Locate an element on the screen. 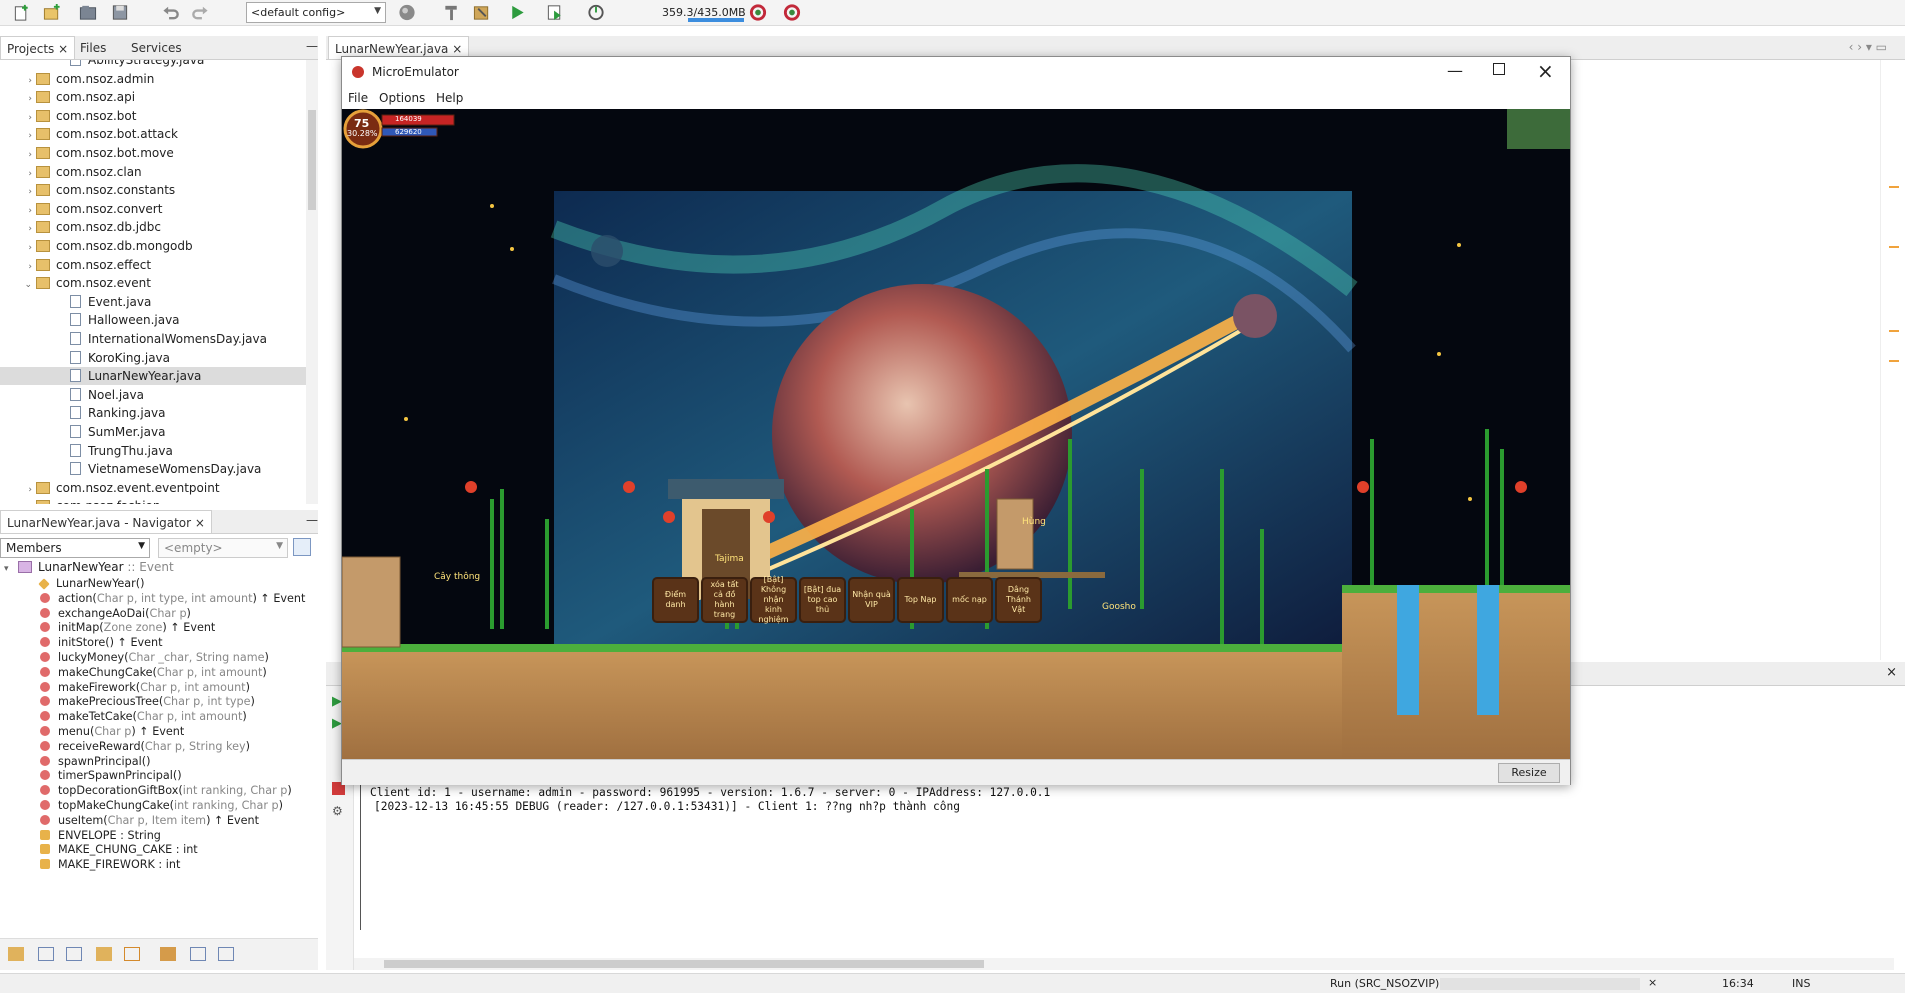 The height and width of the screenshot is (993, 1905). navigator-member: menu(Char p) ↑ Event is located at coordinates (112, 731).